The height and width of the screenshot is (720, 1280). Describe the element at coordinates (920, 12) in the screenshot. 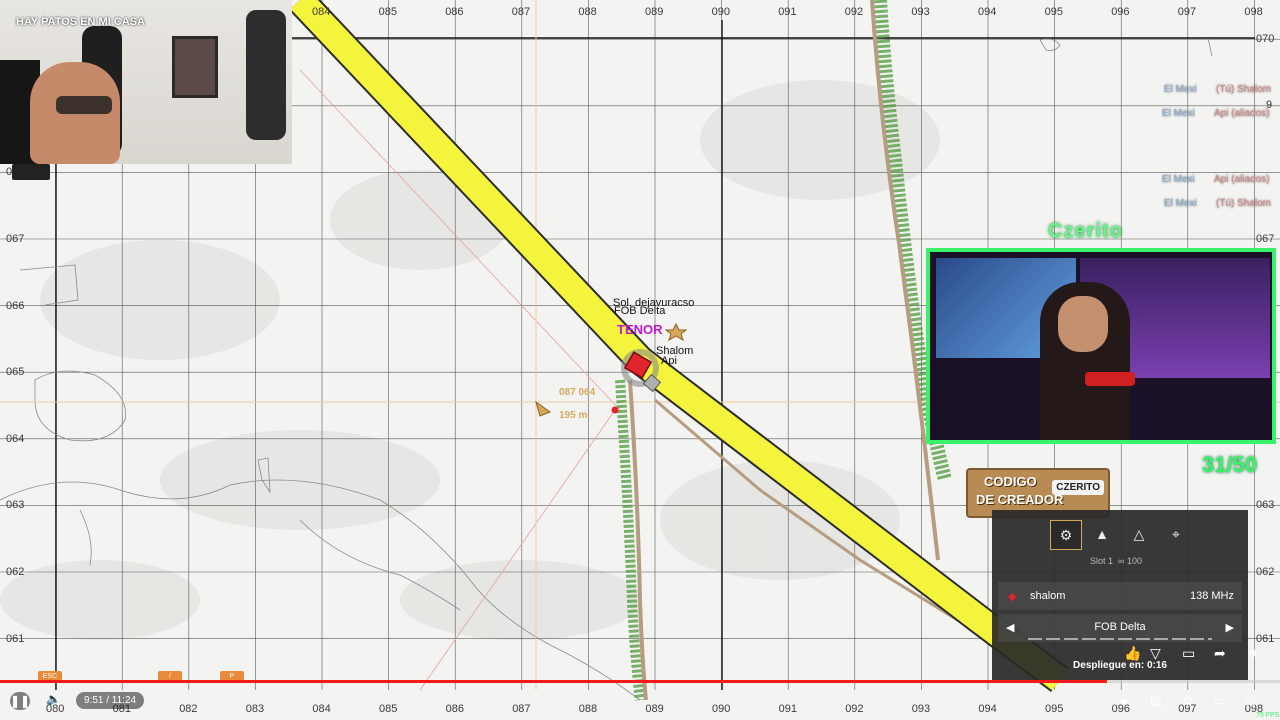

I see `grid-x-label-top: 093` at that location.